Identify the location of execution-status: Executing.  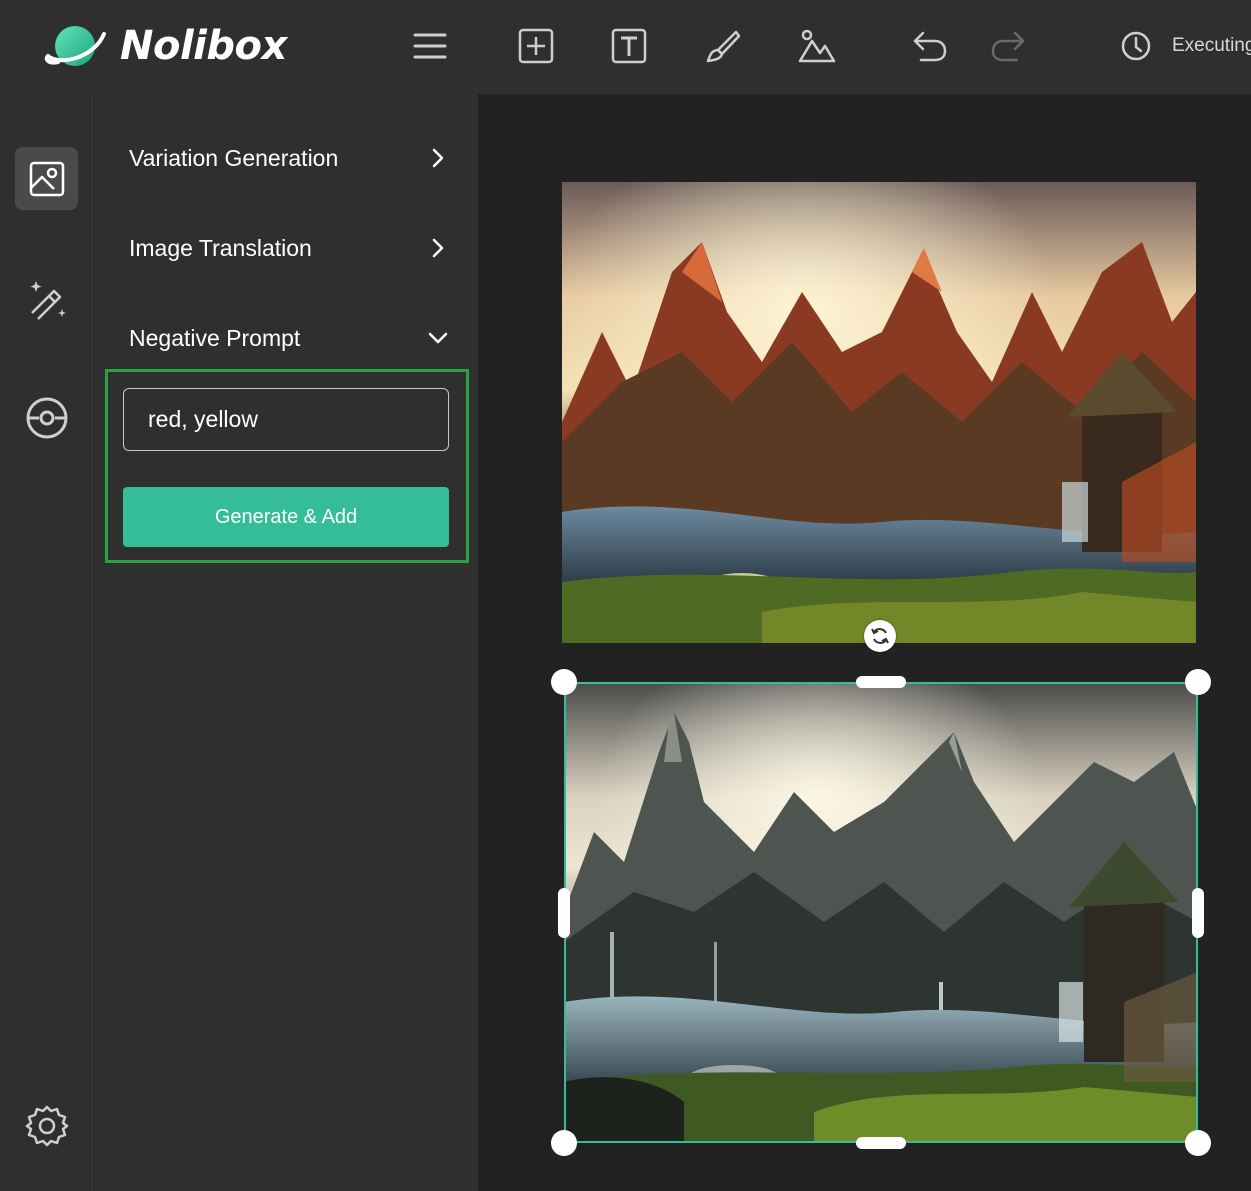
(1185, 46).